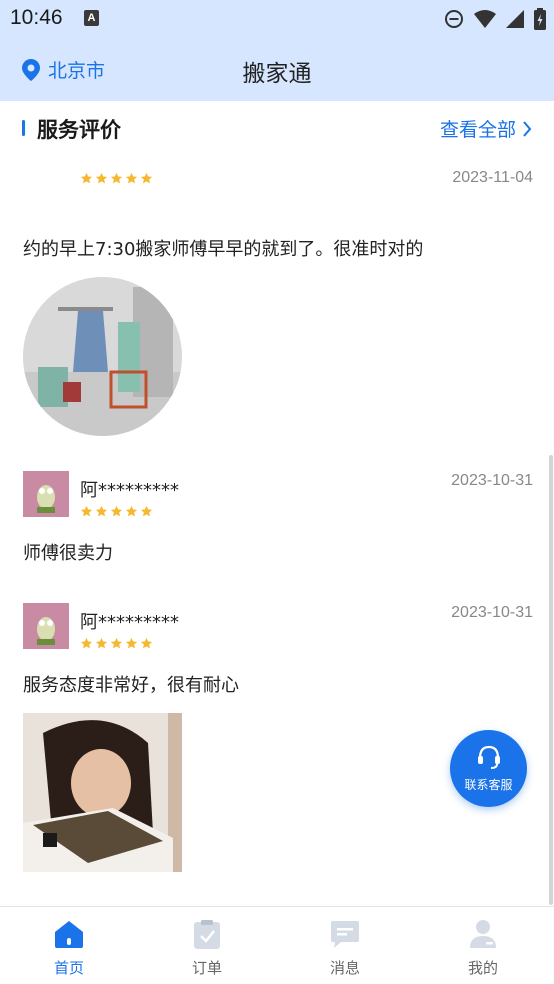 The height and width of the screenshot is (984, 554). Describe the element at coordinates (131, 685) in the screenshot. I see `review-text: 服务态度非常好，很有耐心` at that location.